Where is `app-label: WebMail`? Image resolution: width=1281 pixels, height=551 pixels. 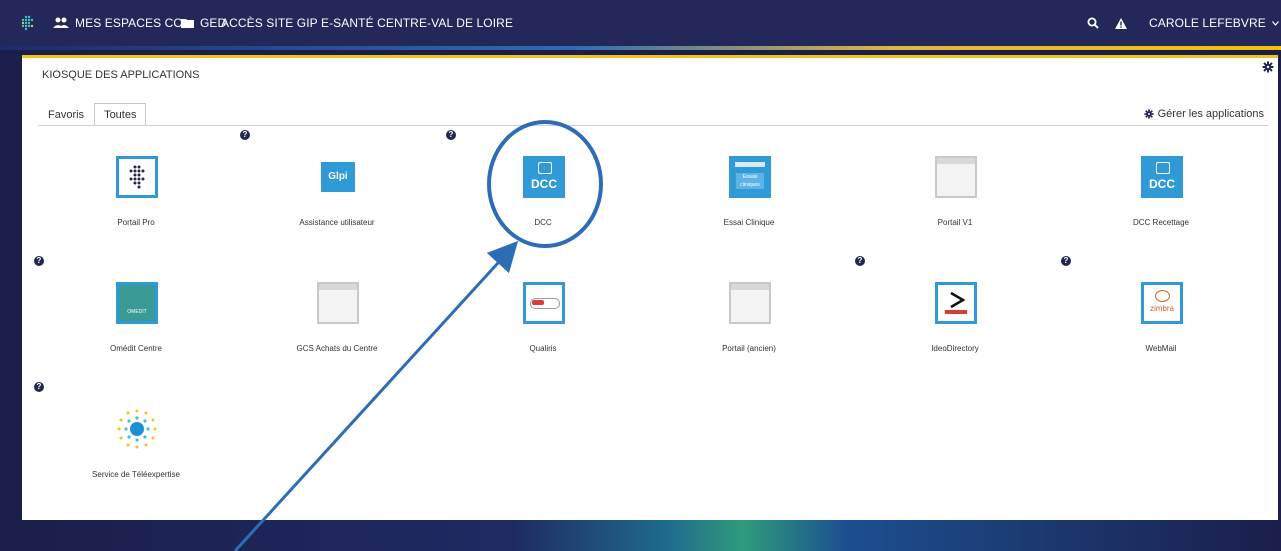 app-label: WebMail is located at coordinates (1161, 348).